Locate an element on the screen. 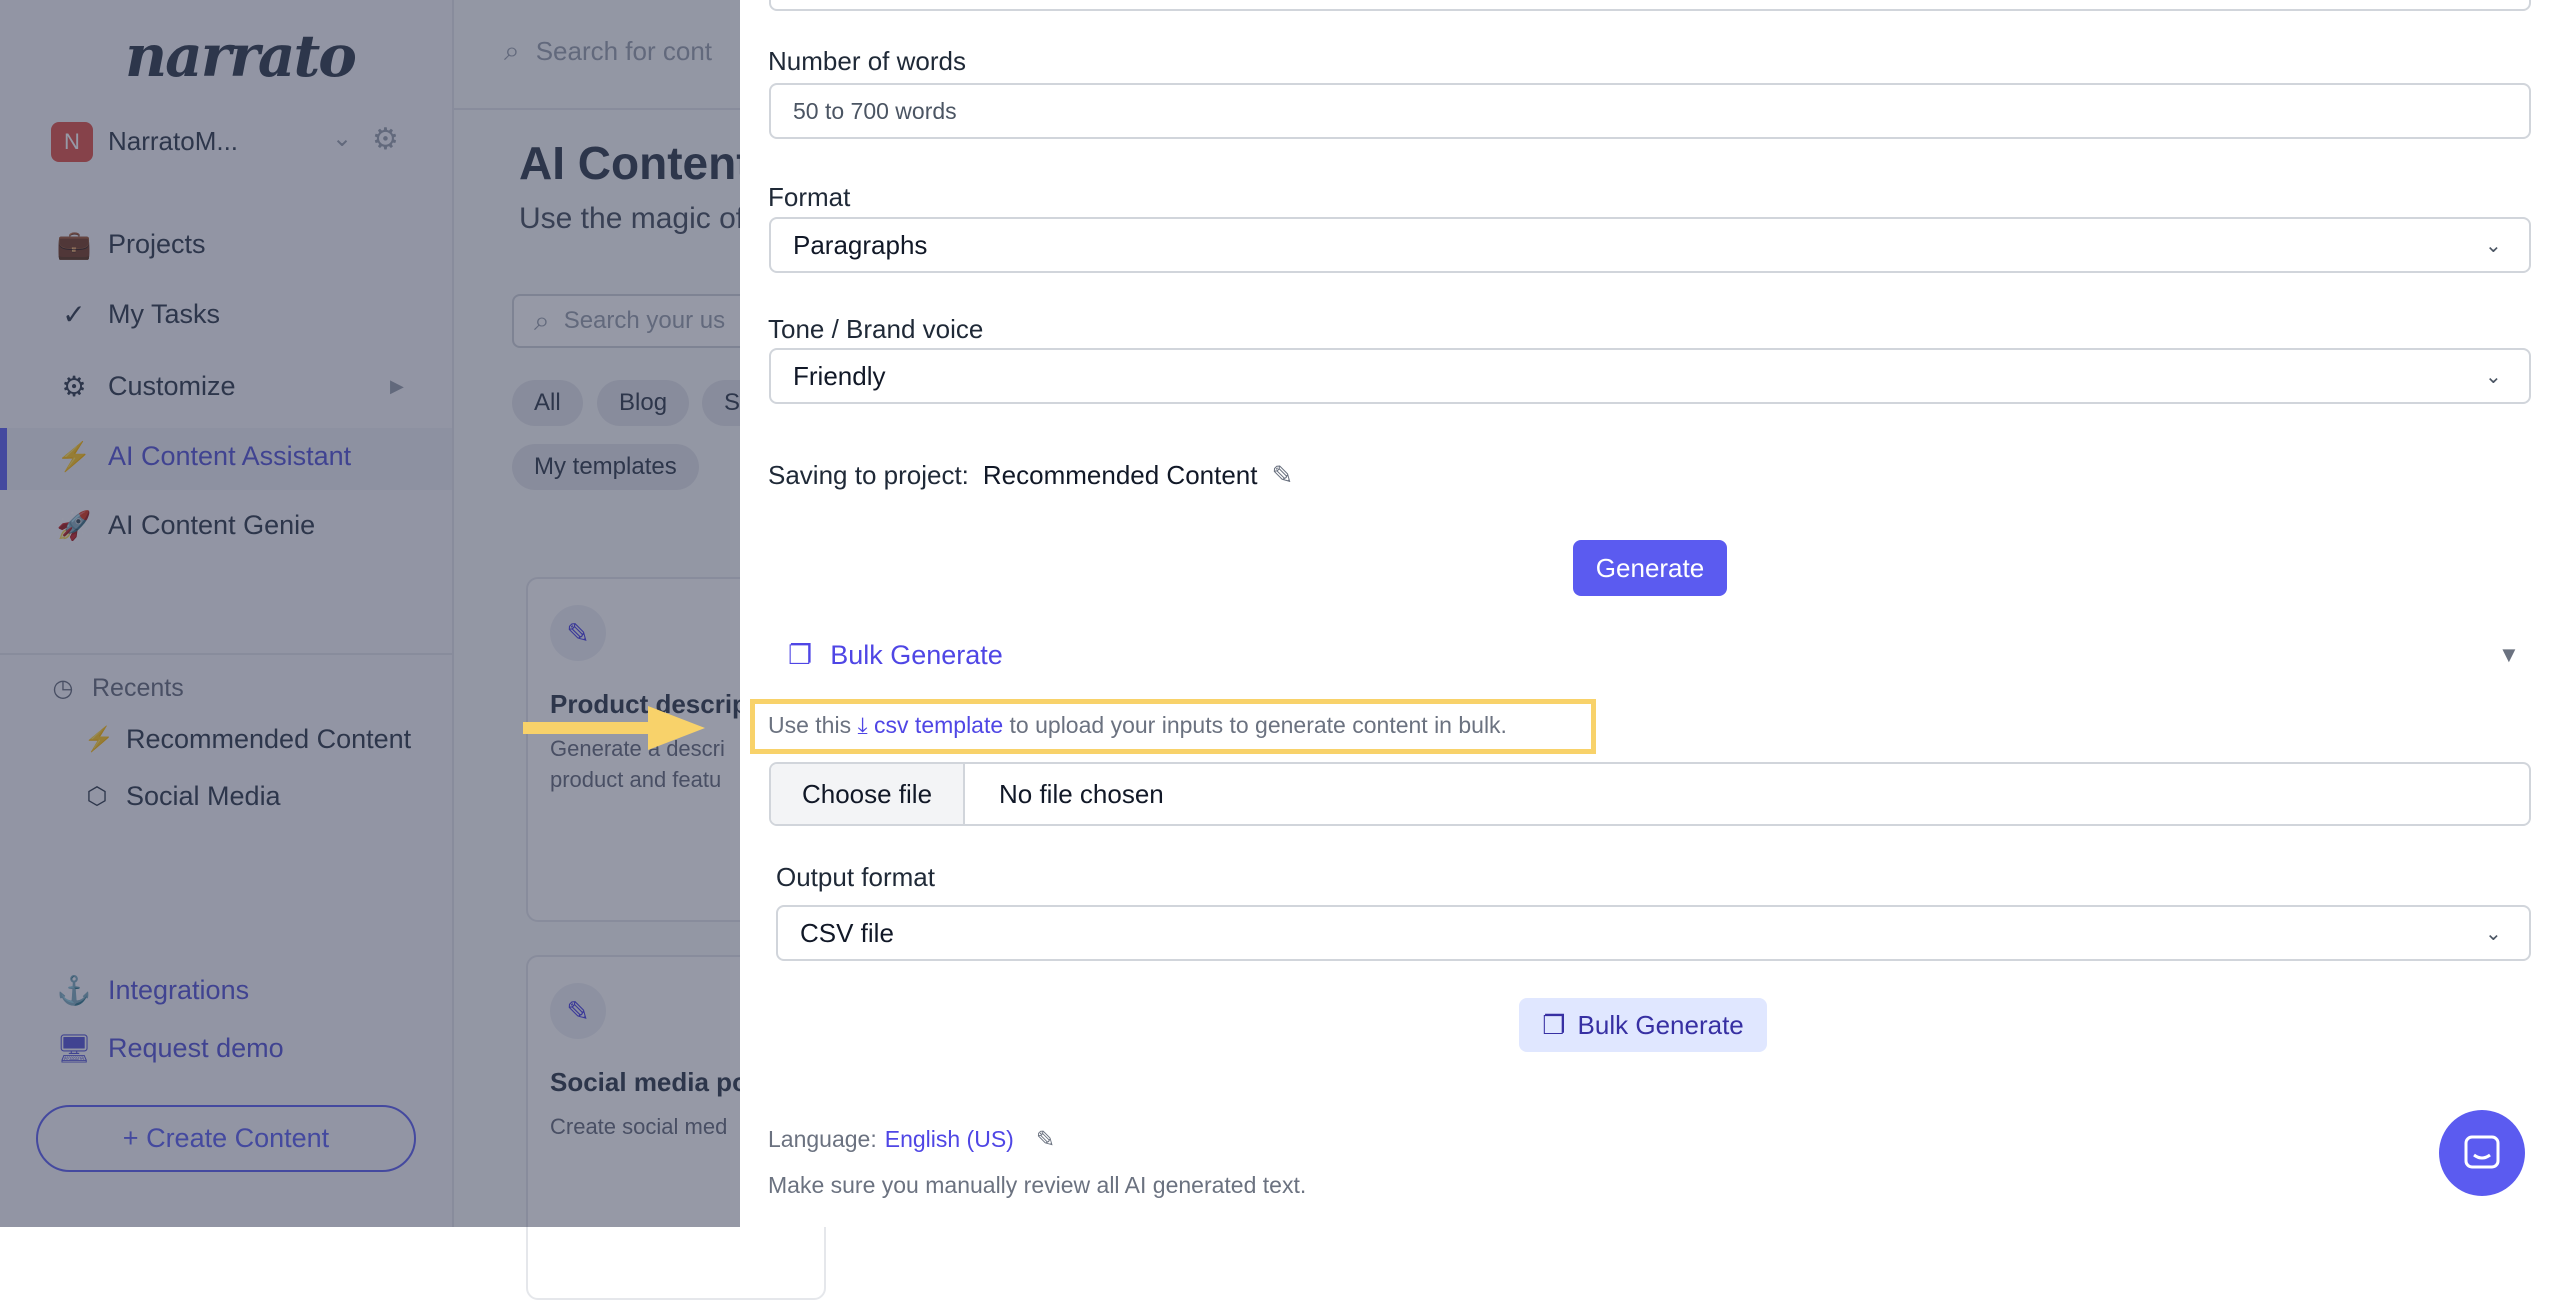 This screenshot has height=1300, width=2560. bulk-generate-toggle: ❐ Bulk Generate is located at coordinates (895, 655).